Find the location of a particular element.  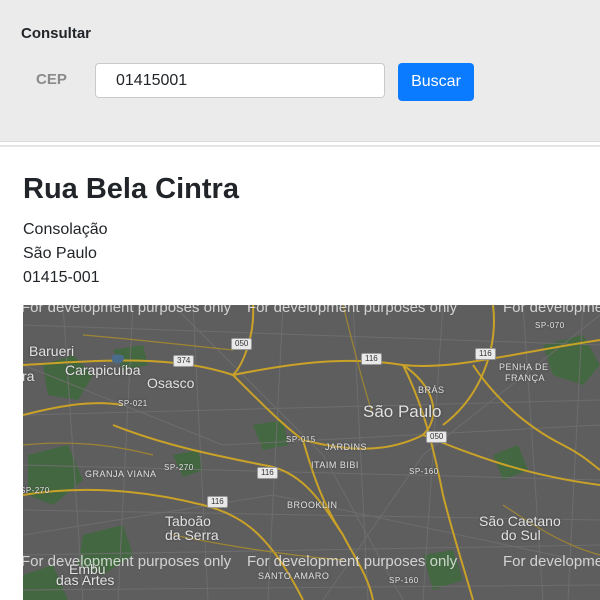

road-label: SP-015 is located at coordinates (301, 439).